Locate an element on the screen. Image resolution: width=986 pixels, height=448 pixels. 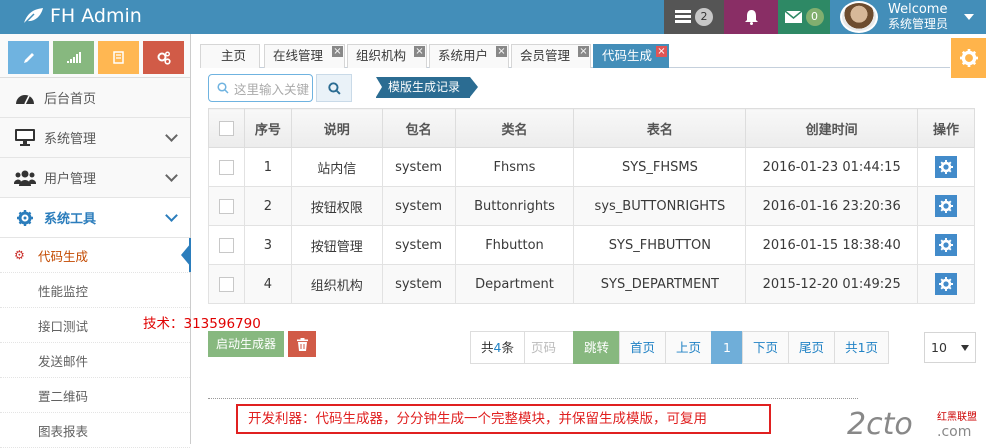
caret-down-icon is located at coordinates (969, 17).